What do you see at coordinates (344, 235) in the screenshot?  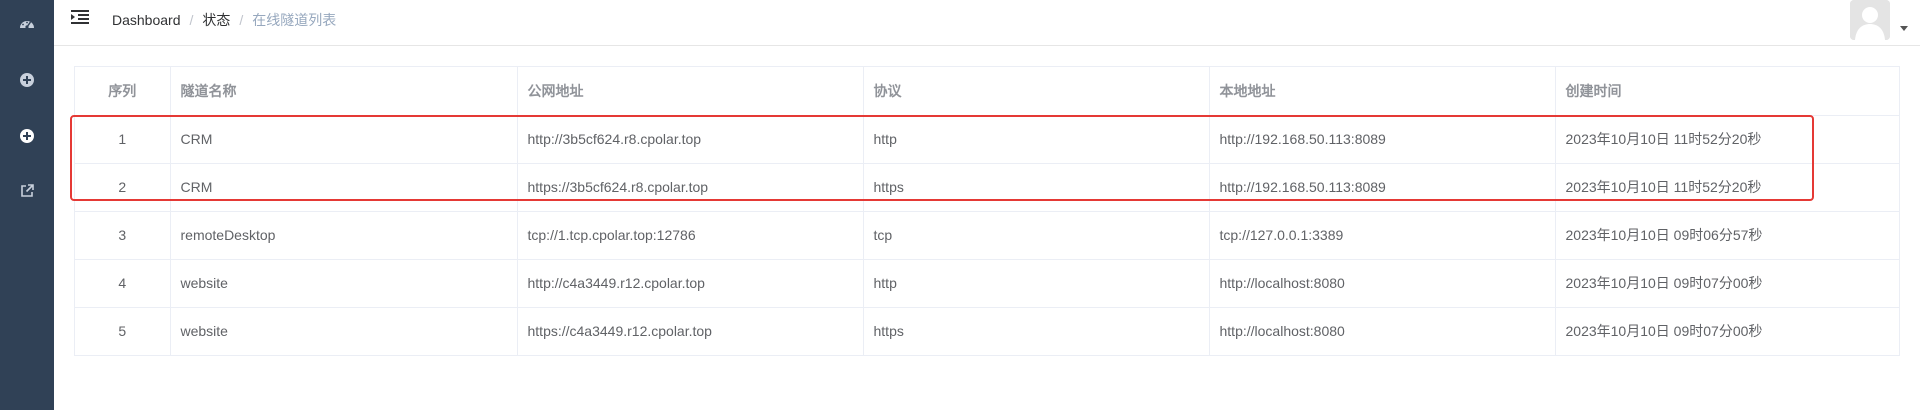 I see `cell-name: remoteDesktop` at bounding box center [344, 235].